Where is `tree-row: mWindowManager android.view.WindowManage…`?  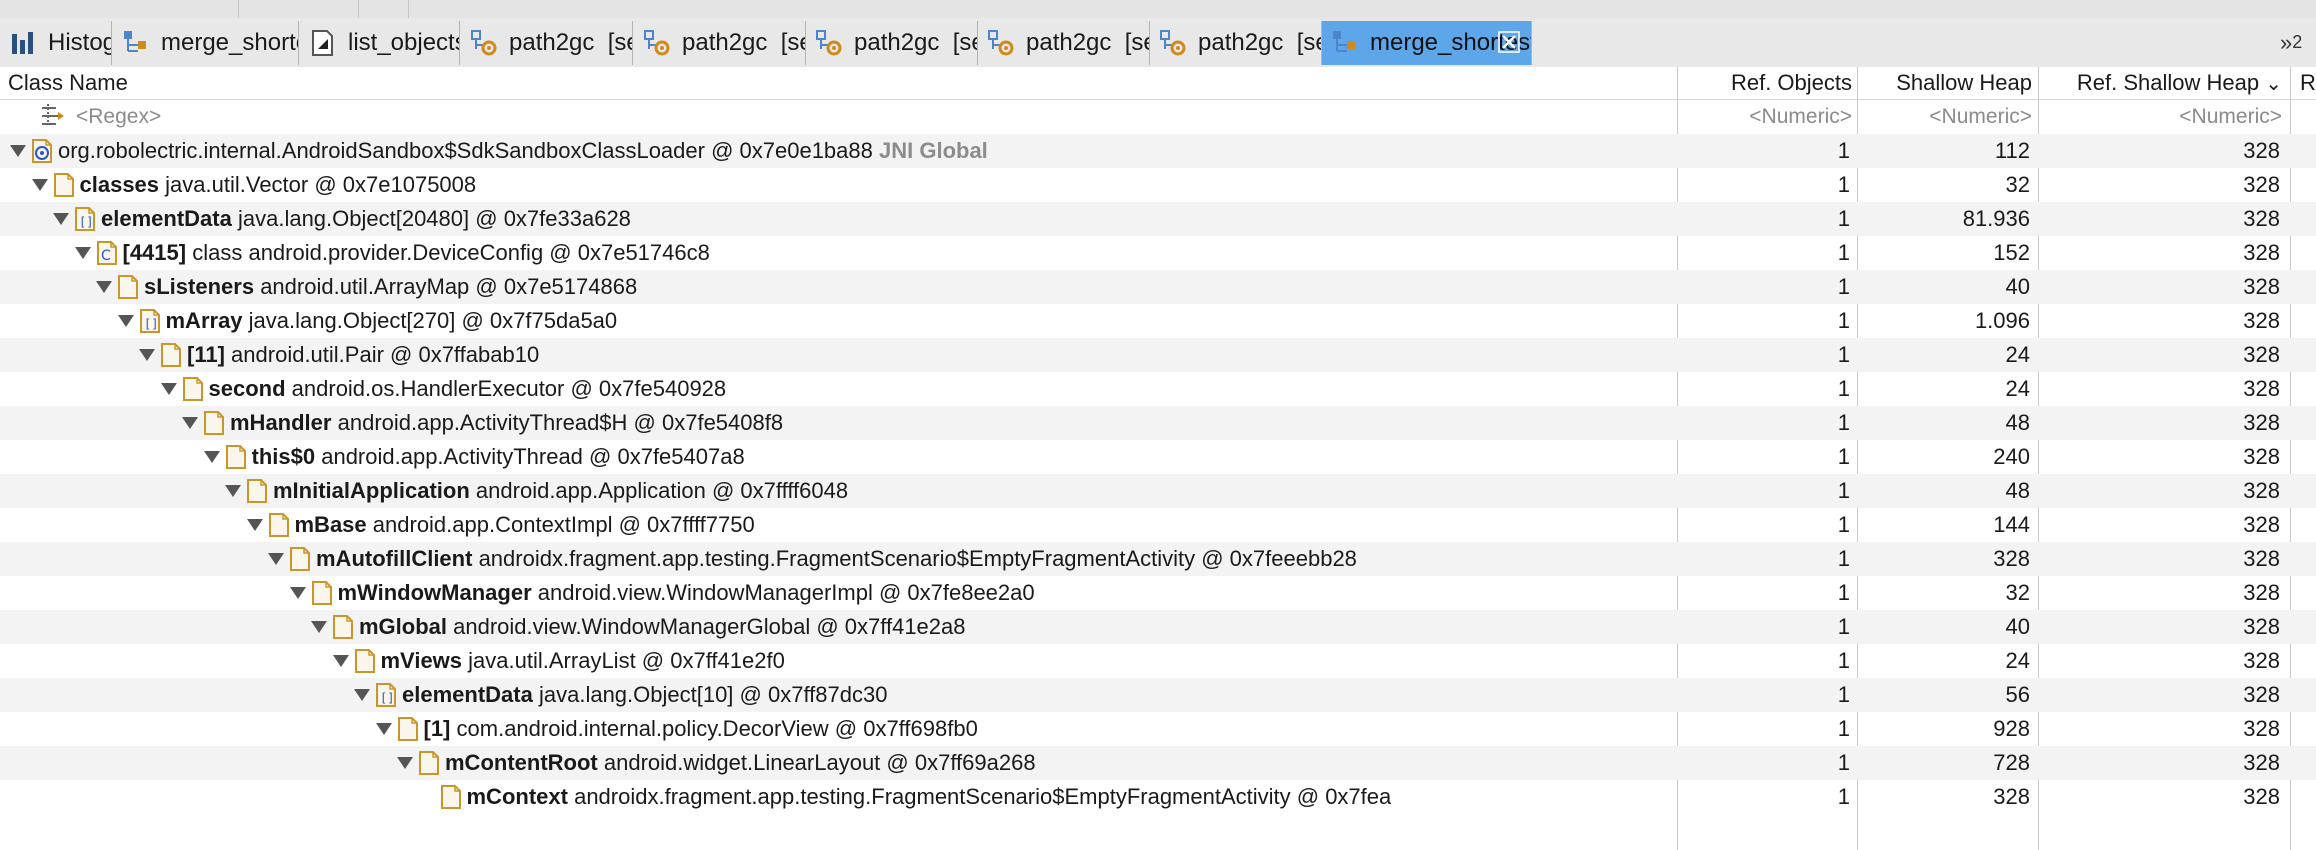 tree-row: mWindowManager android.view.WindowManage… is located at coordinates (1158, 593).